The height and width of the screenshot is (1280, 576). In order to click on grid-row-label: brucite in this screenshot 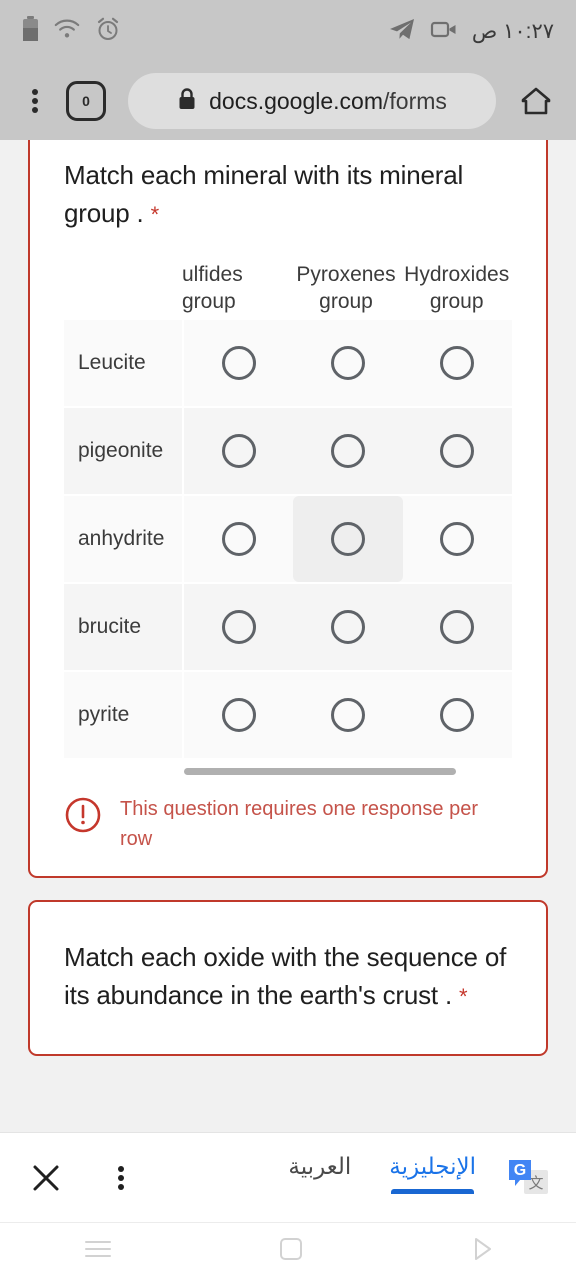, I will do `click(110, 626)`.